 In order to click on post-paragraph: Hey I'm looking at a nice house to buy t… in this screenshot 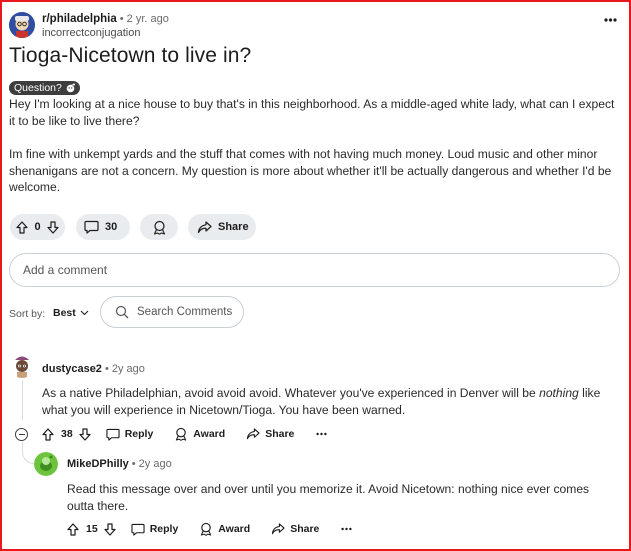, I will do `click(312, 112)`.